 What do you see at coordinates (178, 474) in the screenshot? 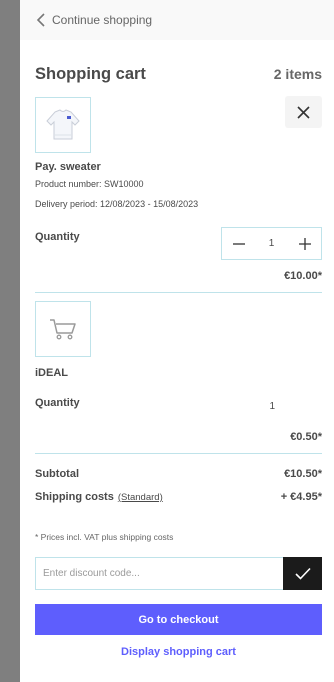
I see `subtotal-row: Subtotal €10.50*` at bounding box center [178, 474].